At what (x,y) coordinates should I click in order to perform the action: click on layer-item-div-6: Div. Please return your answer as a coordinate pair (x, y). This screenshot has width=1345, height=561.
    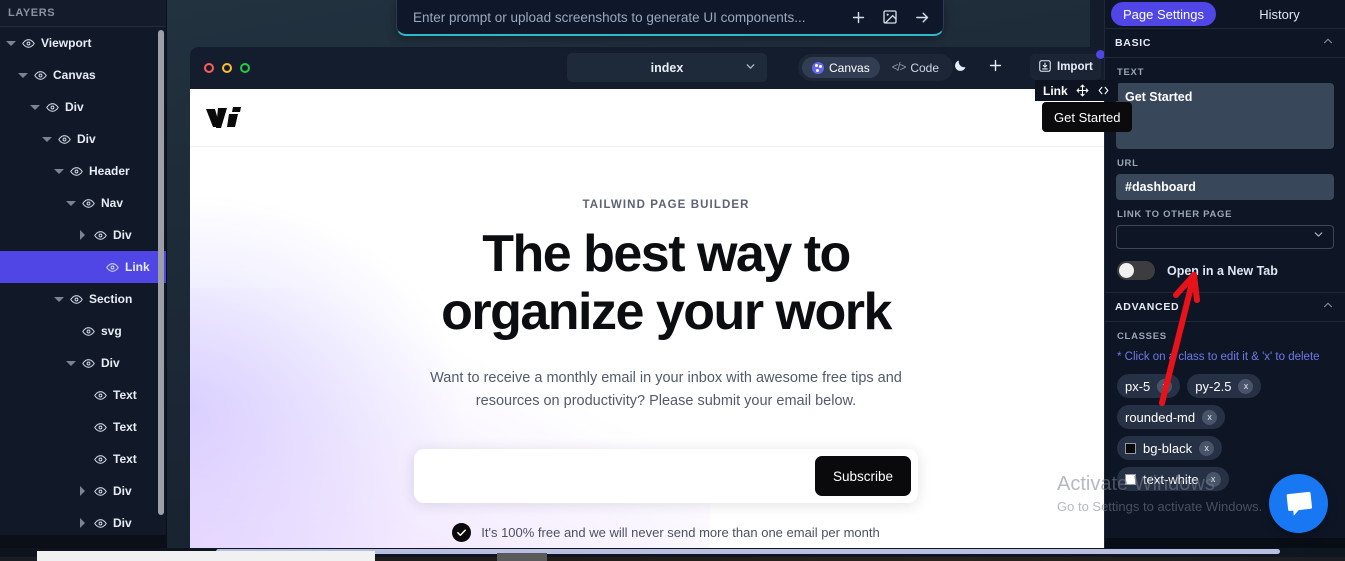
    Looking at the image, I should click on (83, 235).